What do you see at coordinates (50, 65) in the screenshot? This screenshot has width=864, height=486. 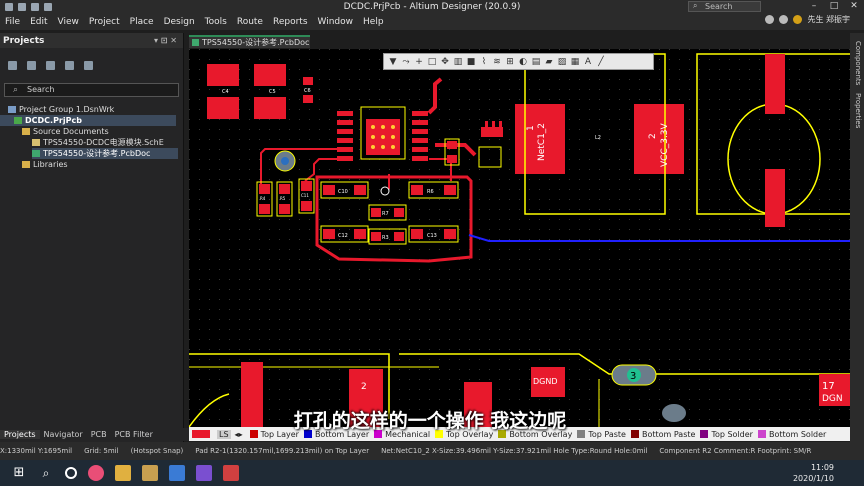 I see `open-folder-icon` at bounding box center [50, 65].